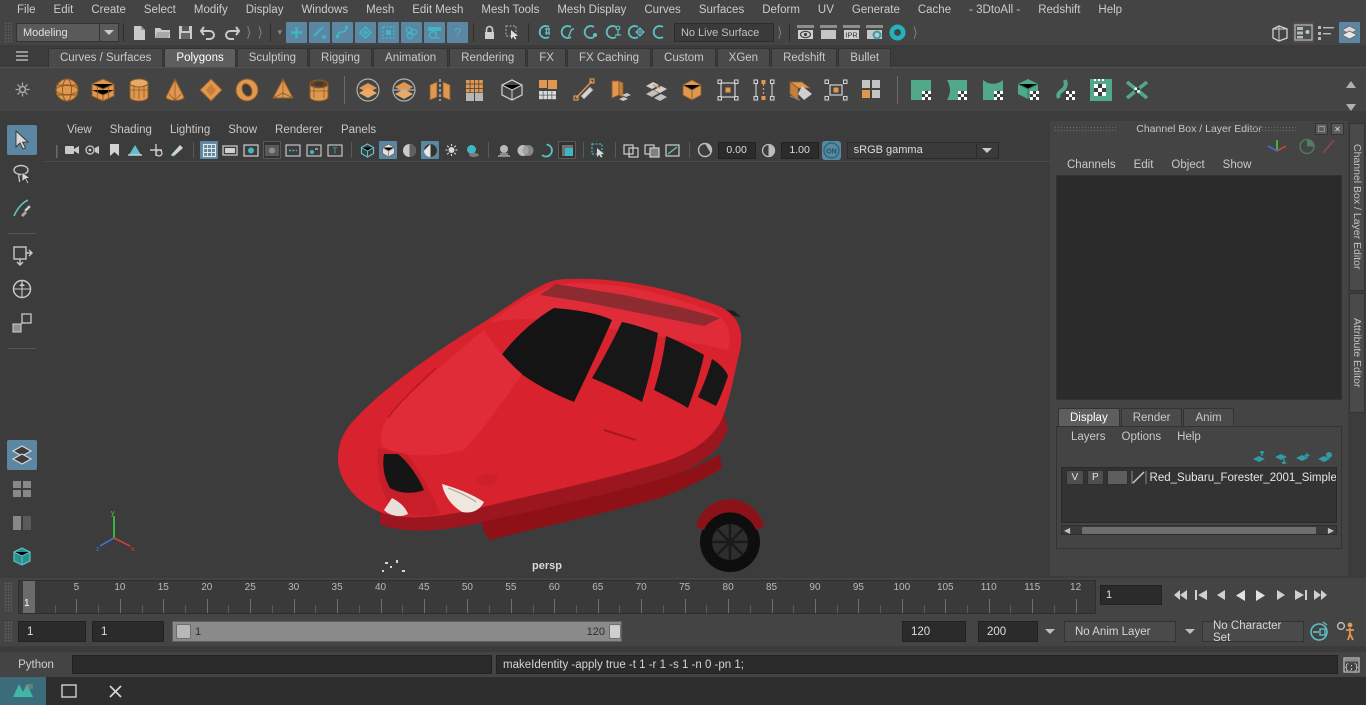  What do you see at coordinates (1089, 417) in the screenshot?
I see `layer-tab-display: Display` at bounding box center [1089, 417].